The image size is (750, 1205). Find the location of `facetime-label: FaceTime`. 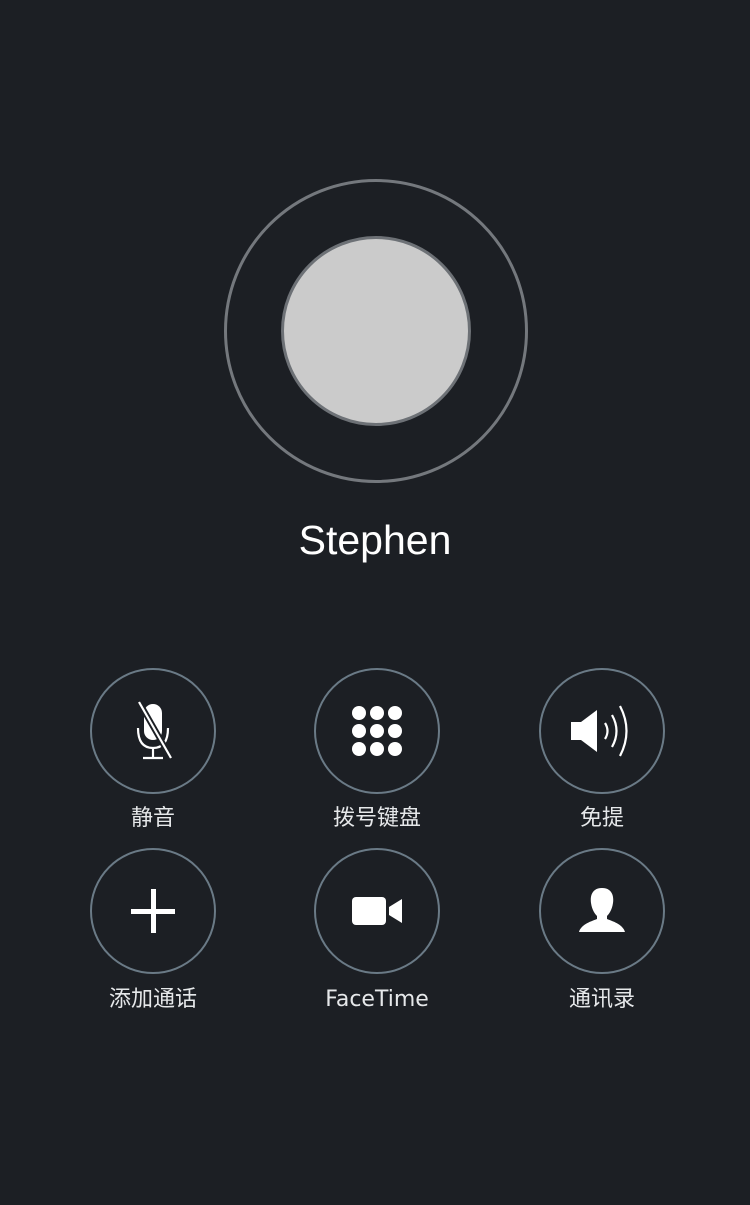

facetime-label: FaceTime is located at coordinates (377, 999).